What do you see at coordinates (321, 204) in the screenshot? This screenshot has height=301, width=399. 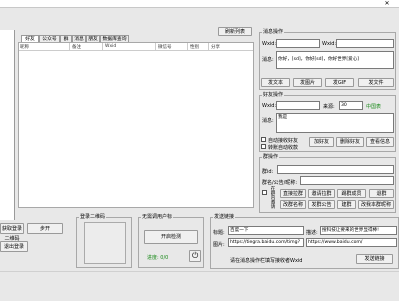 I see `post-notice-button: 发群公告` at bounding box center [321, 204].